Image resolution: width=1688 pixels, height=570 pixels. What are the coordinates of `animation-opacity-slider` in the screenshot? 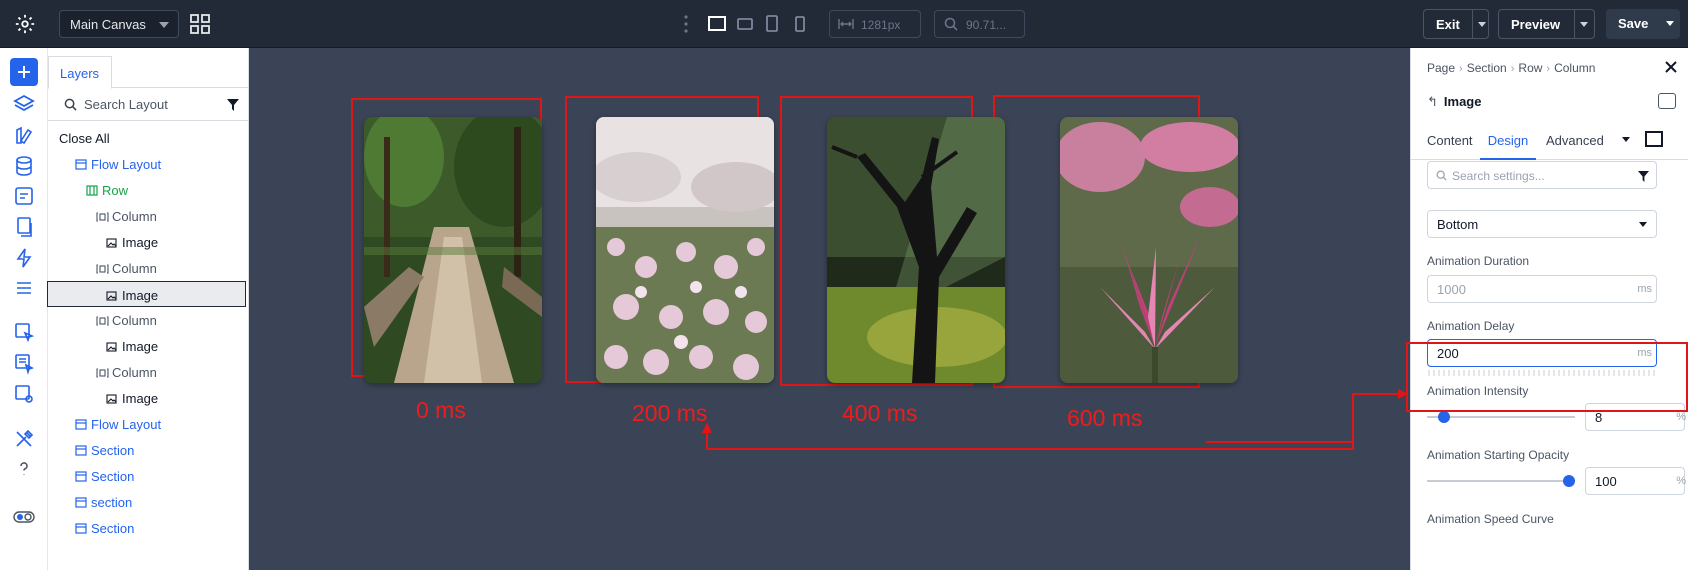 It's located at (1501, 481).